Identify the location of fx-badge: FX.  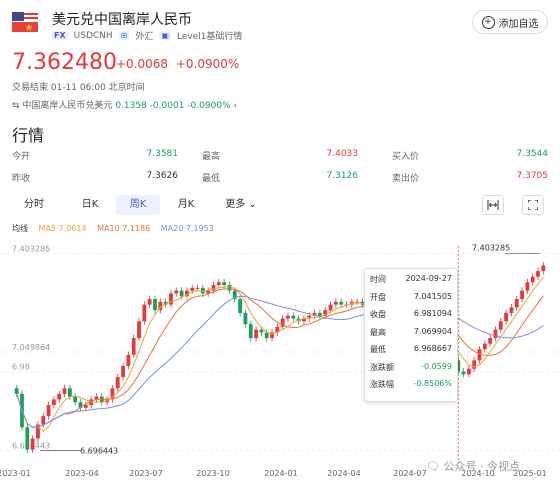
(60, 35).